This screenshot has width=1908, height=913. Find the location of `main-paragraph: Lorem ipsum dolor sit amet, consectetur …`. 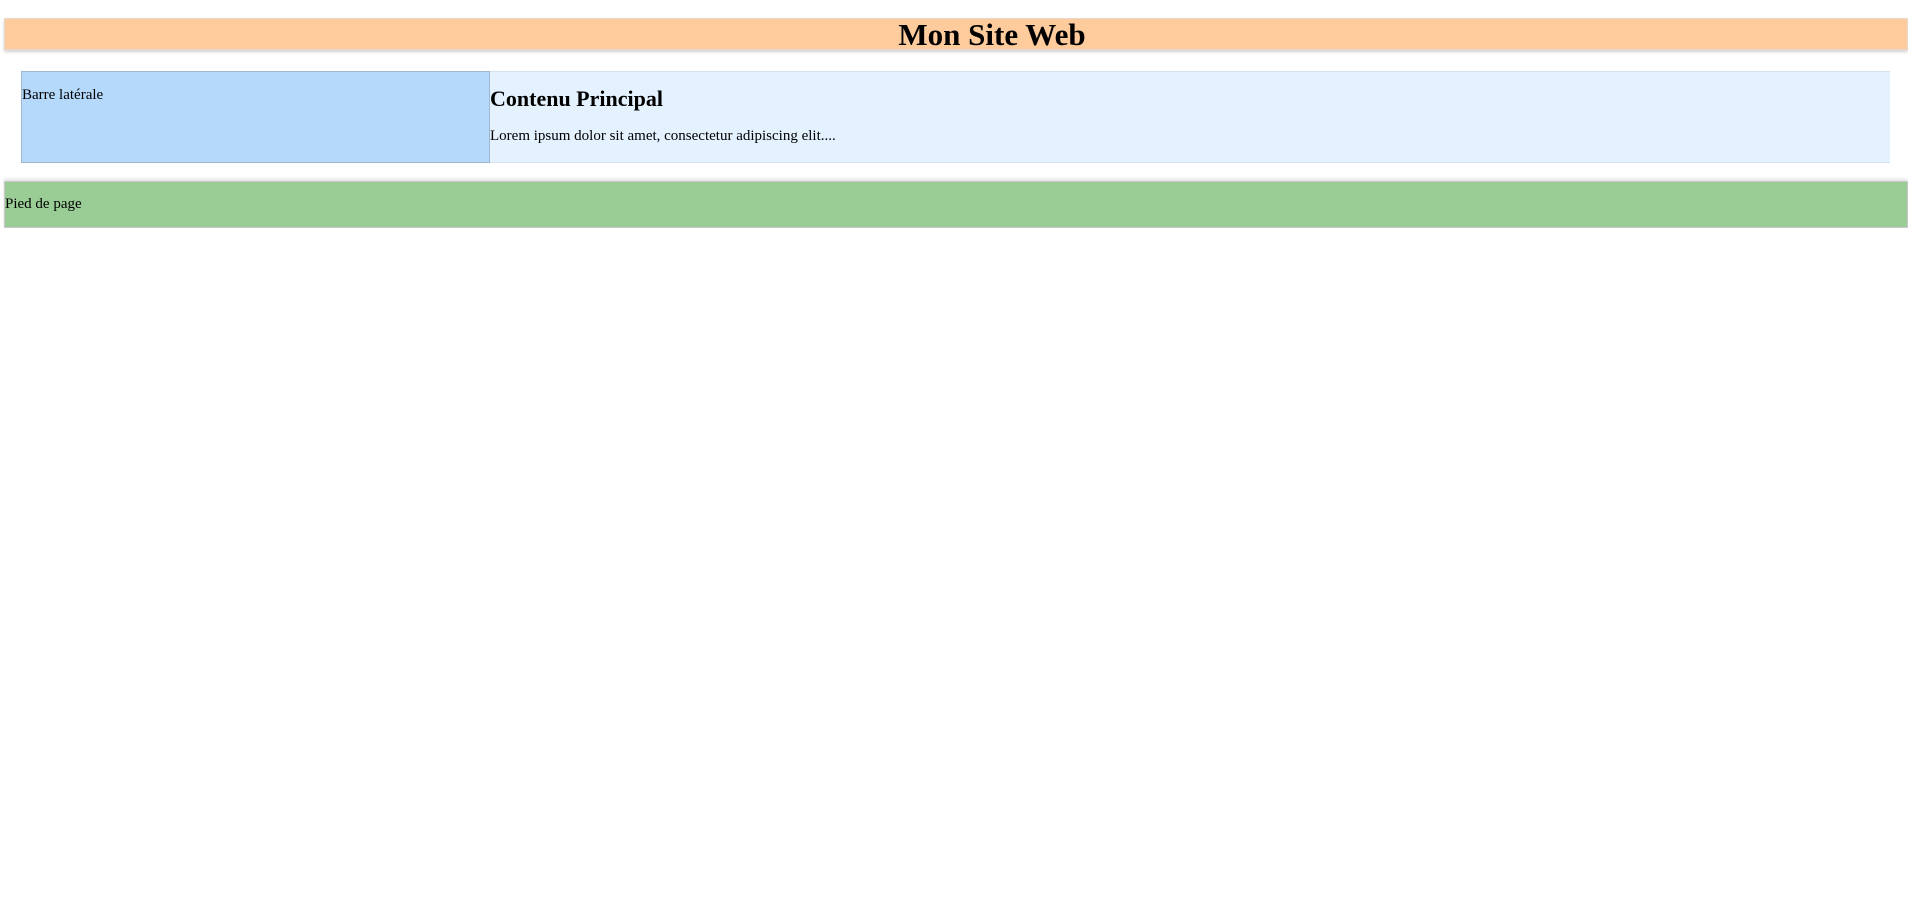

main-paragraph: Lorem ipsum dolor sit amet, consectetur … is located at coordinates (663, 136).